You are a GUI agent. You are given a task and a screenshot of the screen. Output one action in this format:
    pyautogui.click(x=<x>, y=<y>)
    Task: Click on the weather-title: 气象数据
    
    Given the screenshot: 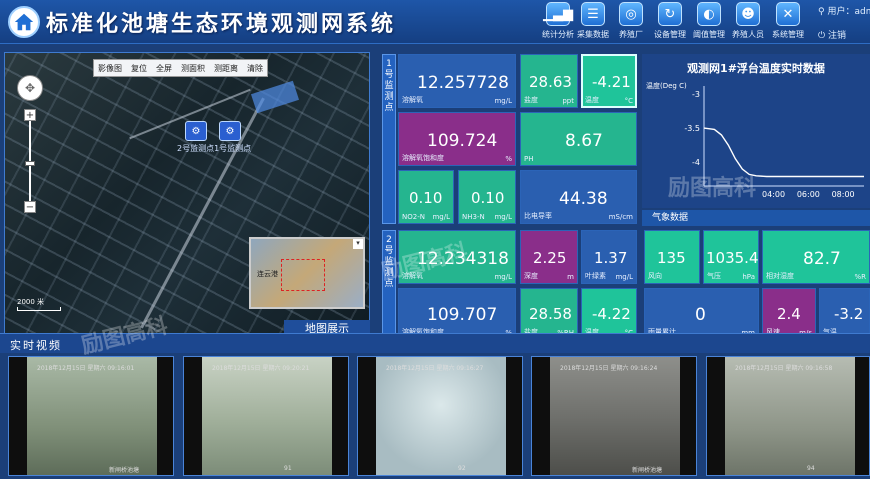 What is the action you would take?
    pyautogui.click(x=756, y=218)
    